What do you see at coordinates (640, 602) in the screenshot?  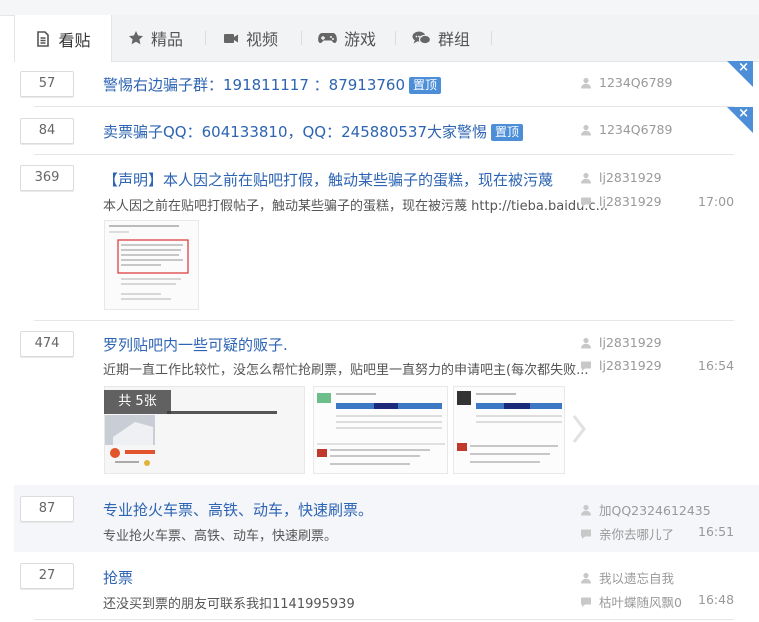 I see `last-replier-name: 枯叶蝶随风飘0` at bounding box center [640, 602].